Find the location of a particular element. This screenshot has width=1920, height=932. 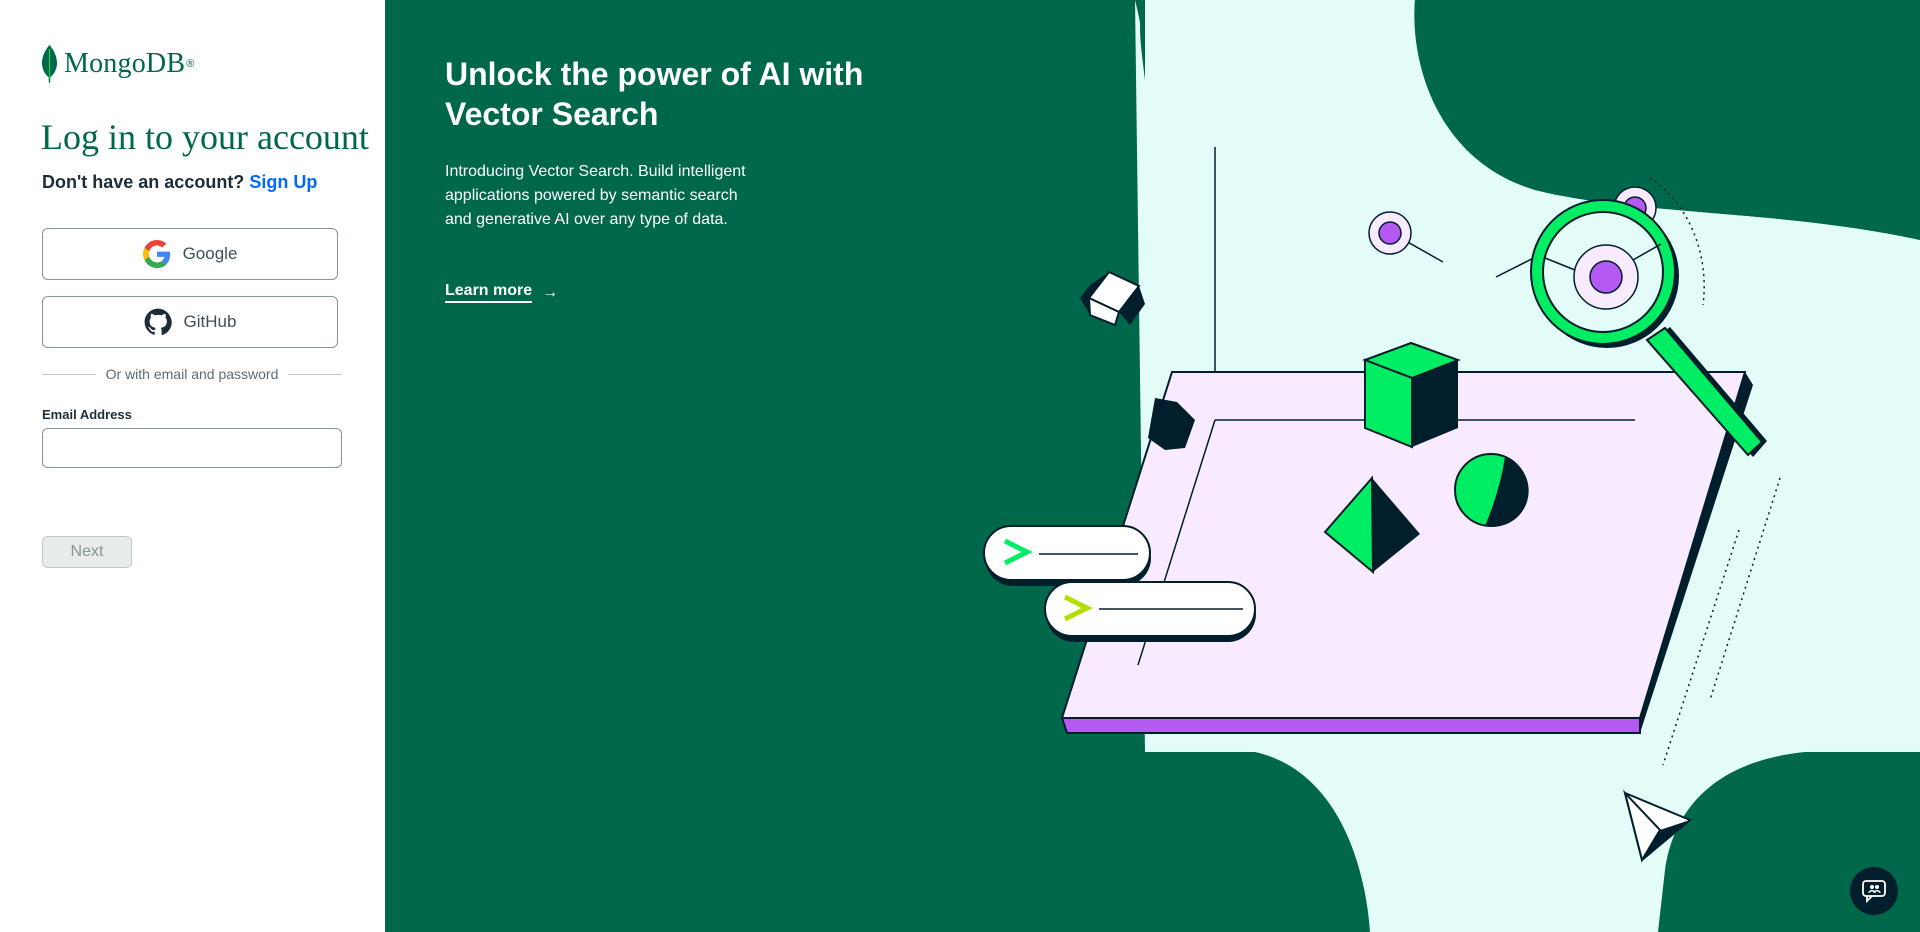

divider-text: Or with email and password is located at coordinates (192, 374).